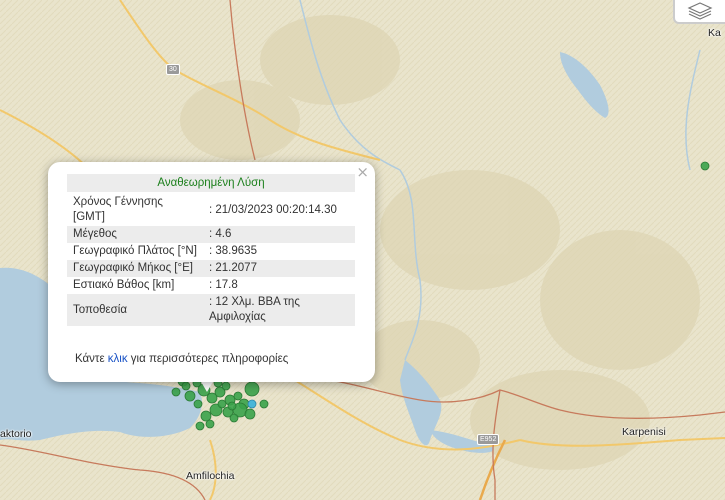 Image resolution: width=725 pixels, height=500 pixels. What do you see at coordinates (233, 251) in the screenshot?
I see `value-latitude: : 38.9635` at bounding box center [233, 251].